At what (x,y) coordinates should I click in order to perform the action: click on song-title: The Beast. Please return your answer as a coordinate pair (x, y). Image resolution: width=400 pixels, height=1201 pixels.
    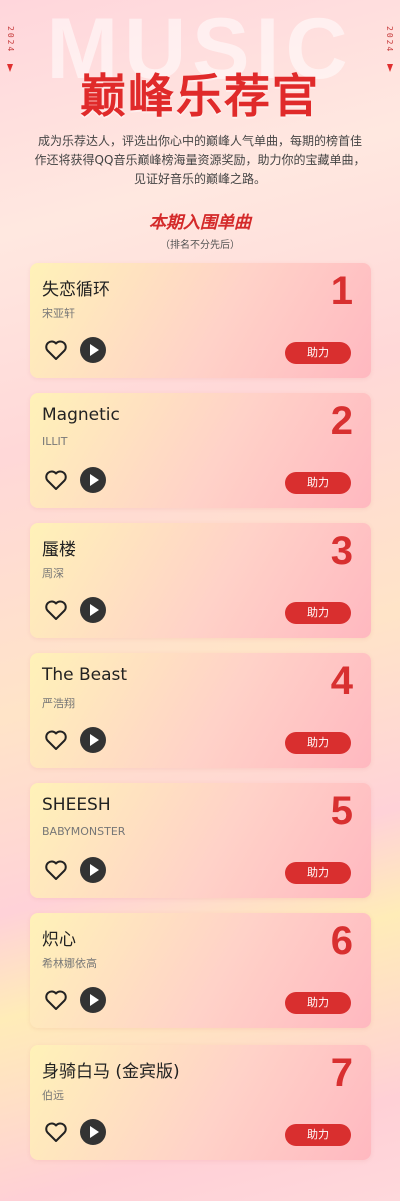
    Looking at the image, I should click on (85, 675).